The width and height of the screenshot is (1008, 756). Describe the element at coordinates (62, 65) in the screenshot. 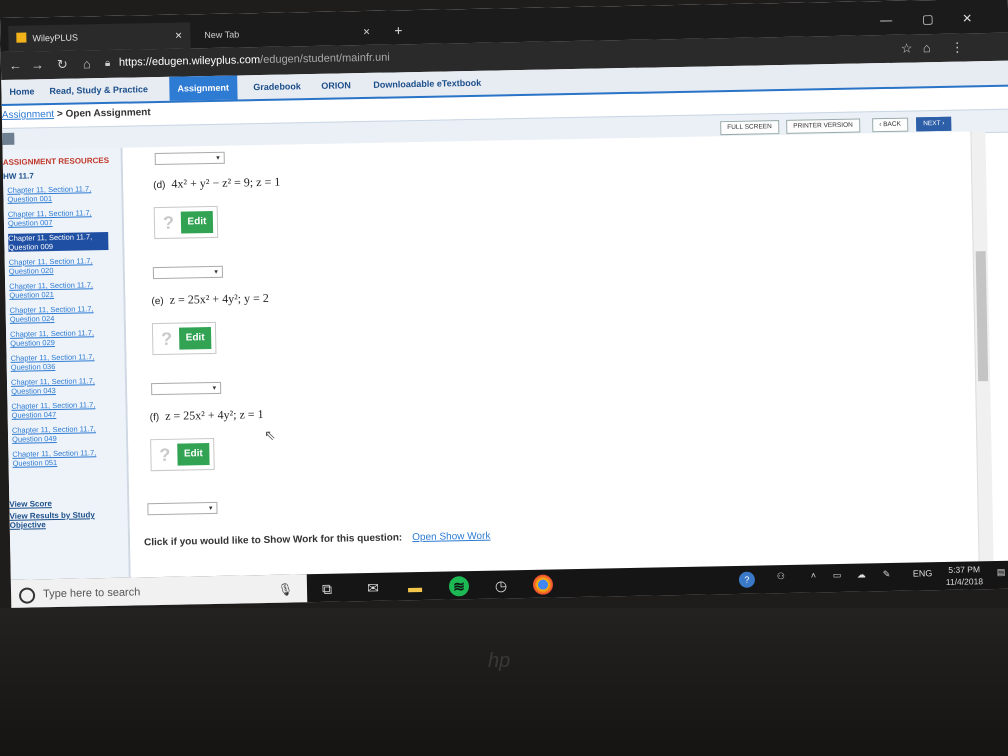

I see `reload-icon: ↻` at that location.